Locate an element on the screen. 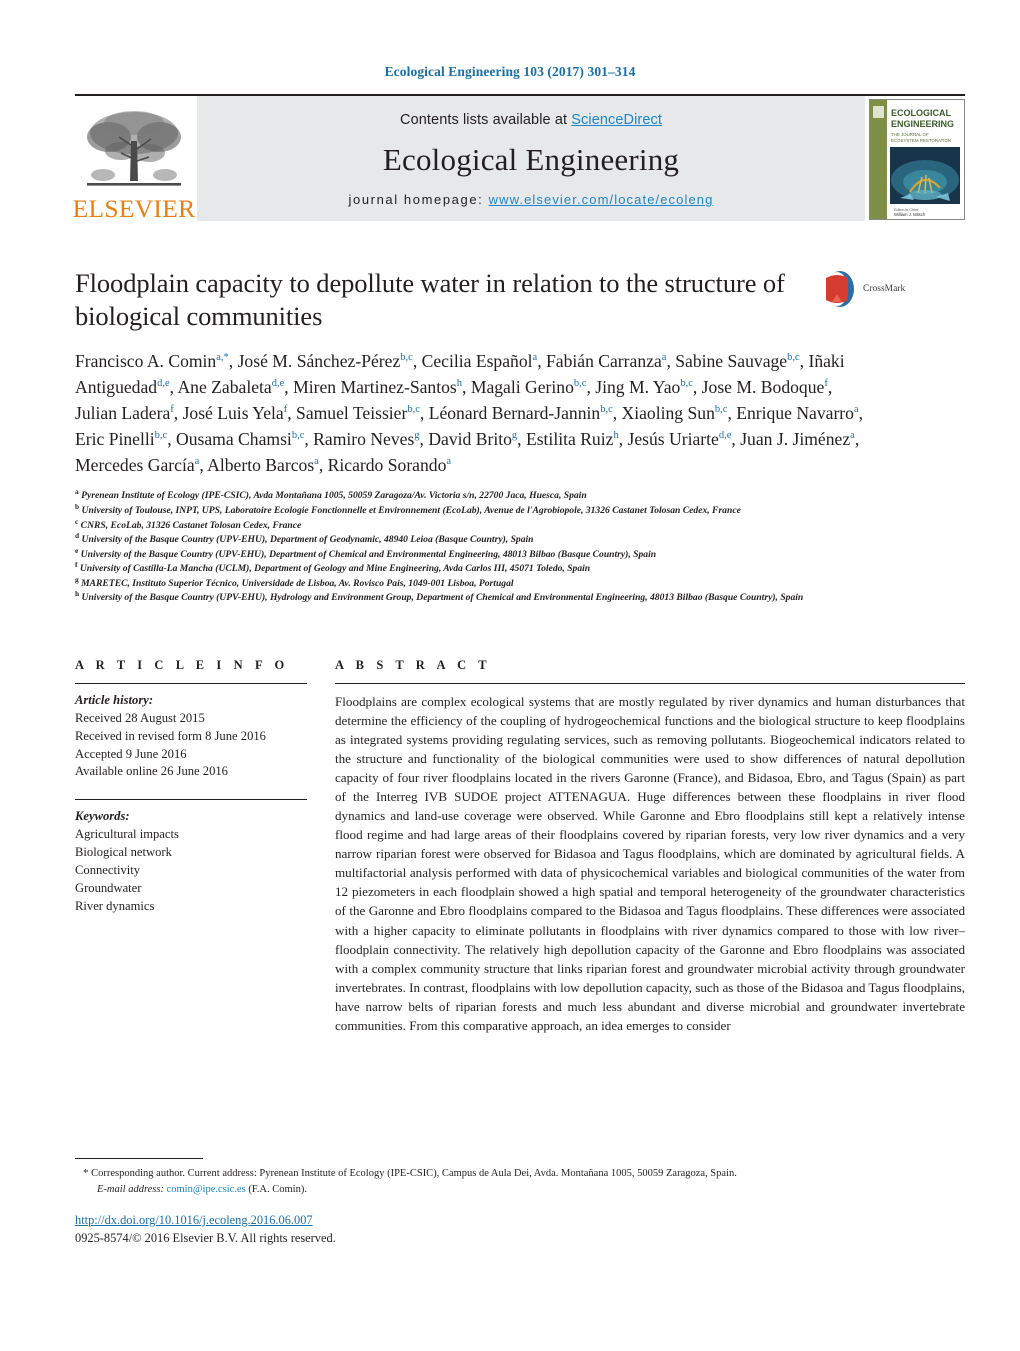 The height and width of the screenshot is (1351, 1020). crossmark-icon is located at coordinates (840, 289).